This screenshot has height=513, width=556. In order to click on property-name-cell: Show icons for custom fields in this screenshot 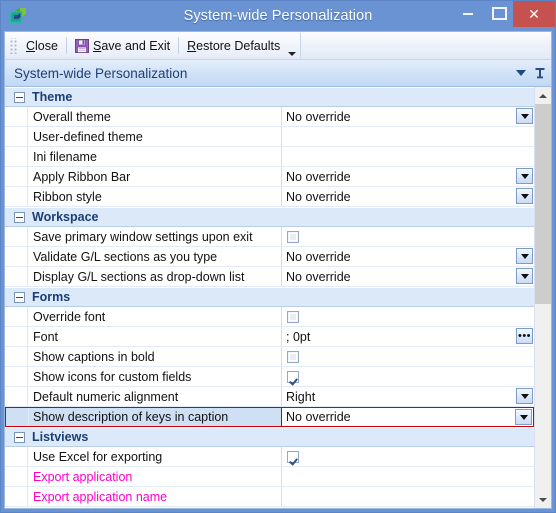, I will do `click(143, 376)`.